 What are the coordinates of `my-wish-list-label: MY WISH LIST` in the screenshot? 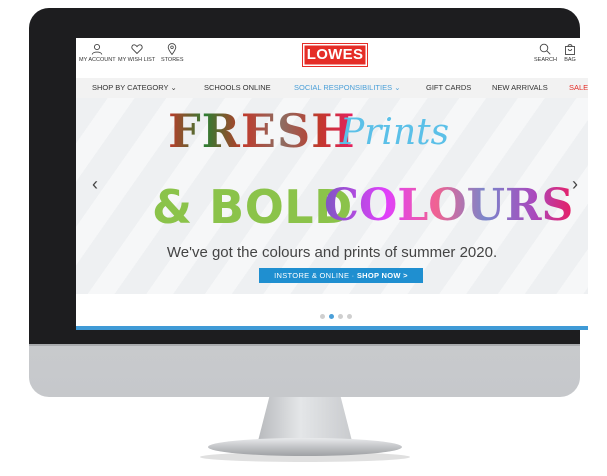 It's located at (137, 60).